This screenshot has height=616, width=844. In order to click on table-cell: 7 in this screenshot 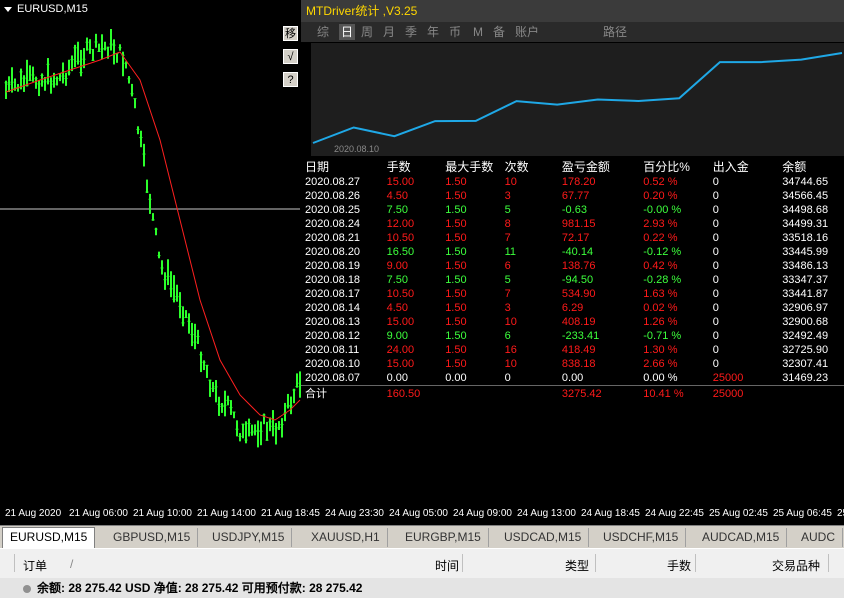, I will do `click(507, 294)`.